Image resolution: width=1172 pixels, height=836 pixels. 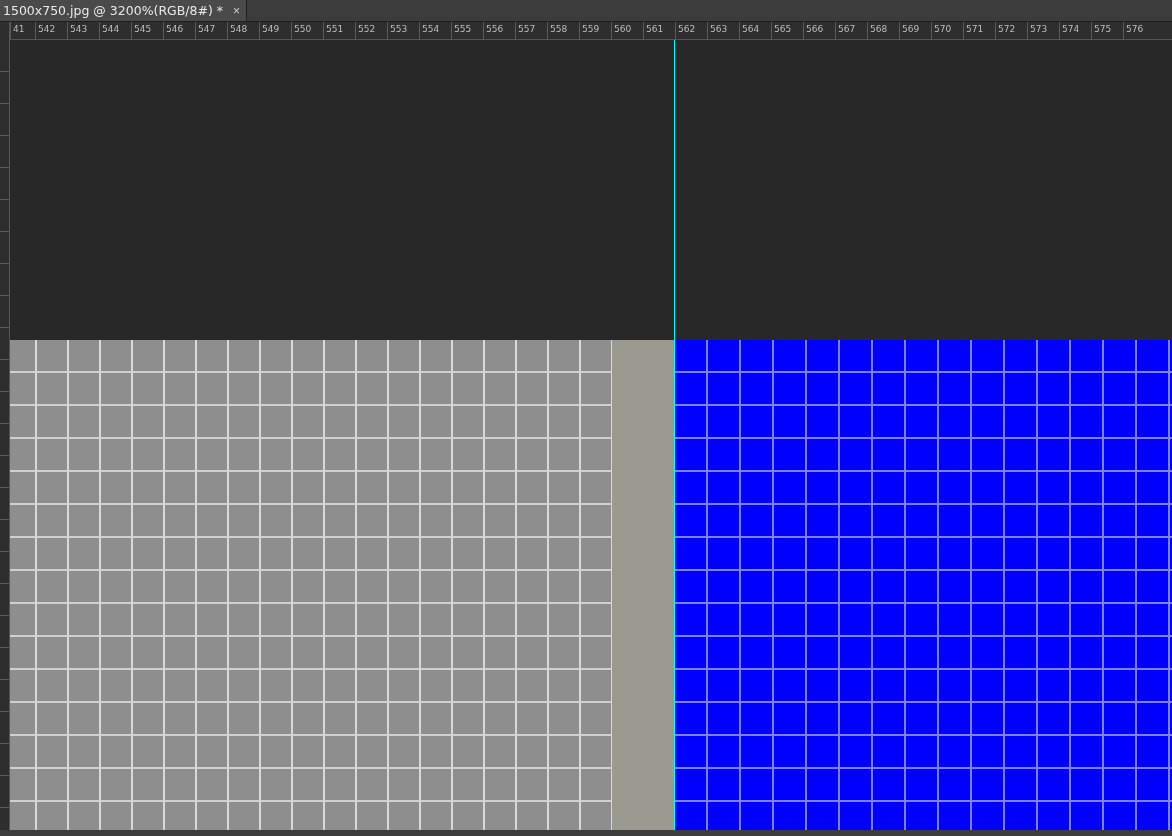 What do you see at coordinates (595, 30) in the screenshot?
I see `ruler-label: 559` at bounding box center [595, 30].